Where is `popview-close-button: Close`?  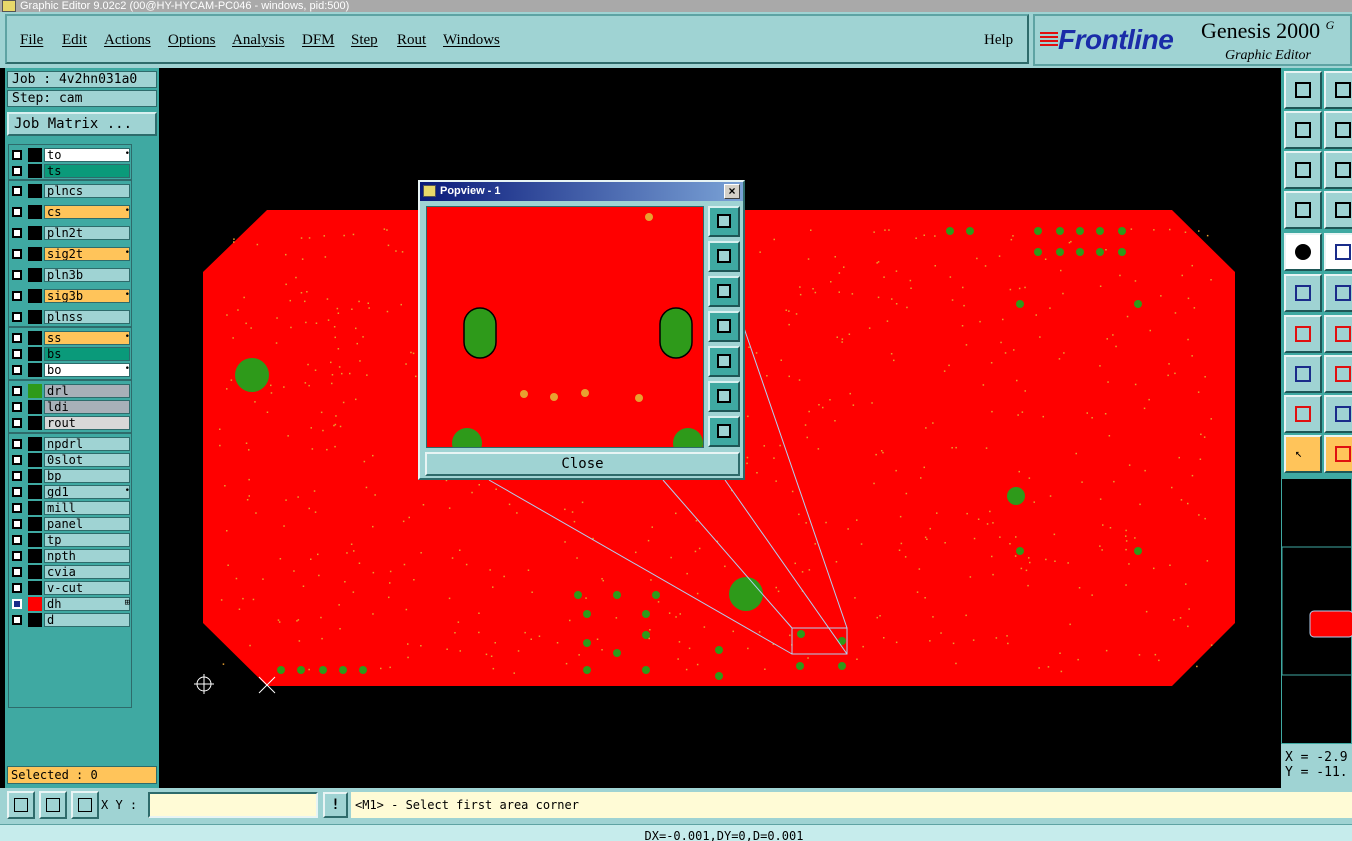 popview-close-button: Close is located at coordinates (582, 464).